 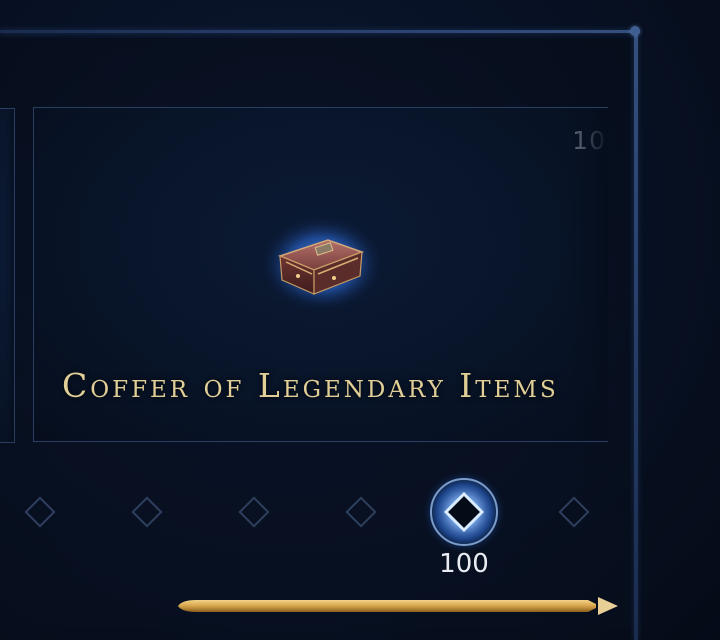 I want to click on reward-progress-bar, so click(x=397, y=607).